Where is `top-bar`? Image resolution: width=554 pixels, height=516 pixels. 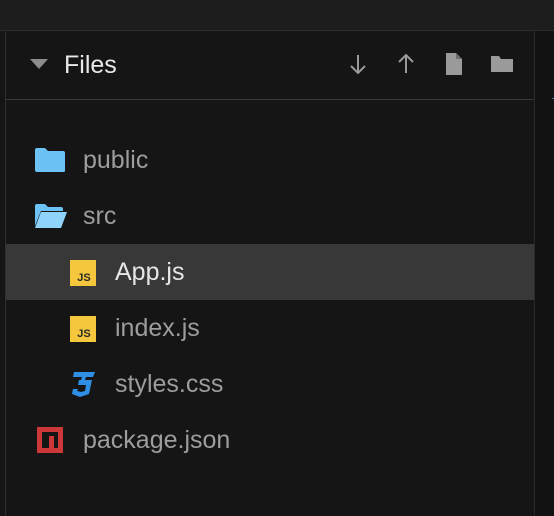 top-bar is located at coordinates (277, 15).